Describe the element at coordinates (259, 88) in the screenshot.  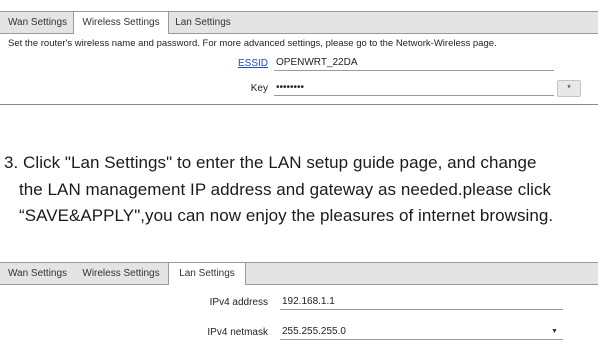
I see `key-label: Key` at that location.